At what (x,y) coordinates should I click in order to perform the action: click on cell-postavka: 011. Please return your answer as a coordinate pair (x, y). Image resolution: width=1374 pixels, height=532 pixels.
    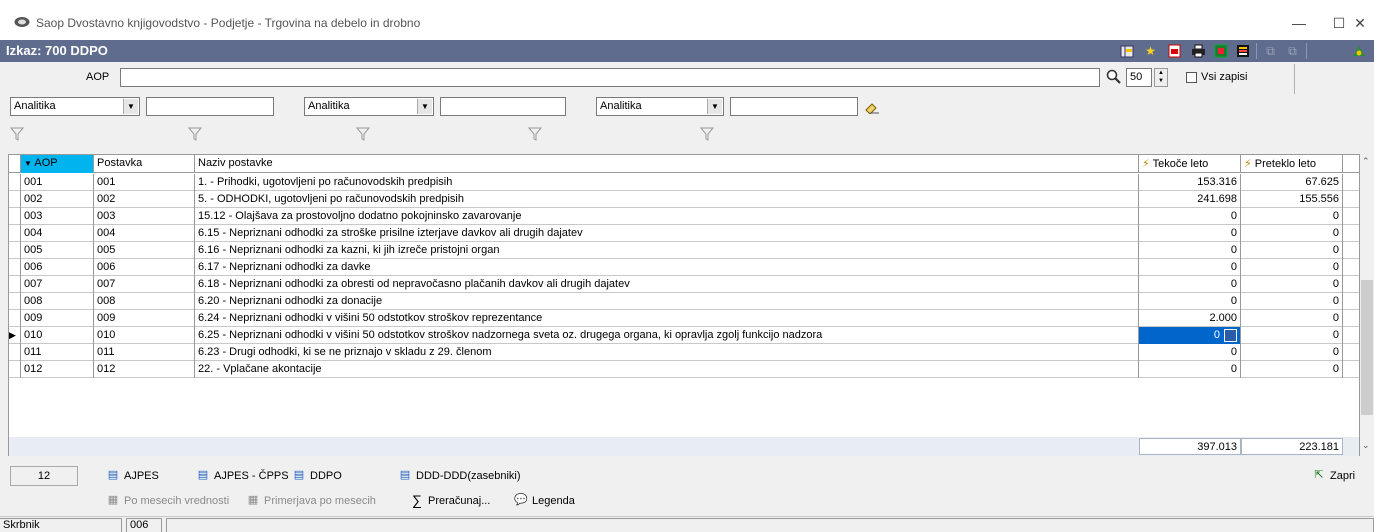
    Looking at the image, I should click on (144, 352).